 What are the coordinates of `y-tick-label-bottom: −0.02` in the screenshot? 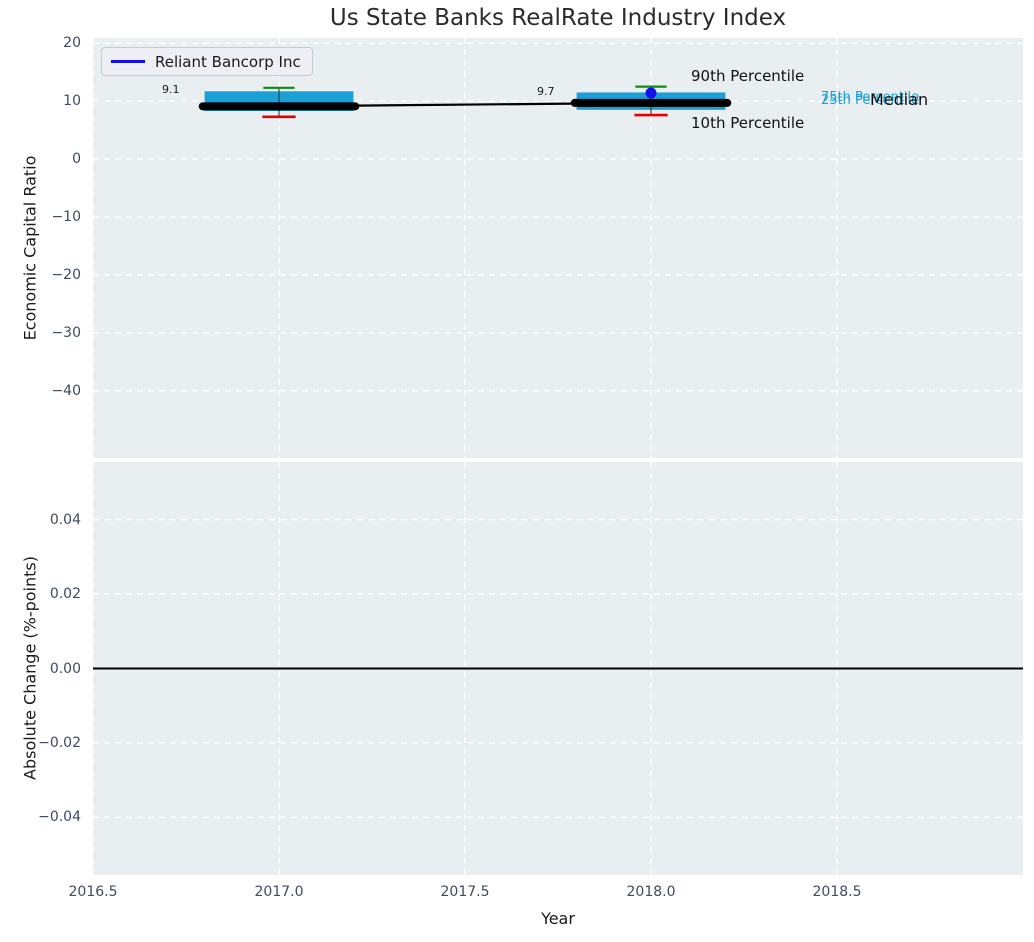 It's located at (59, 742).